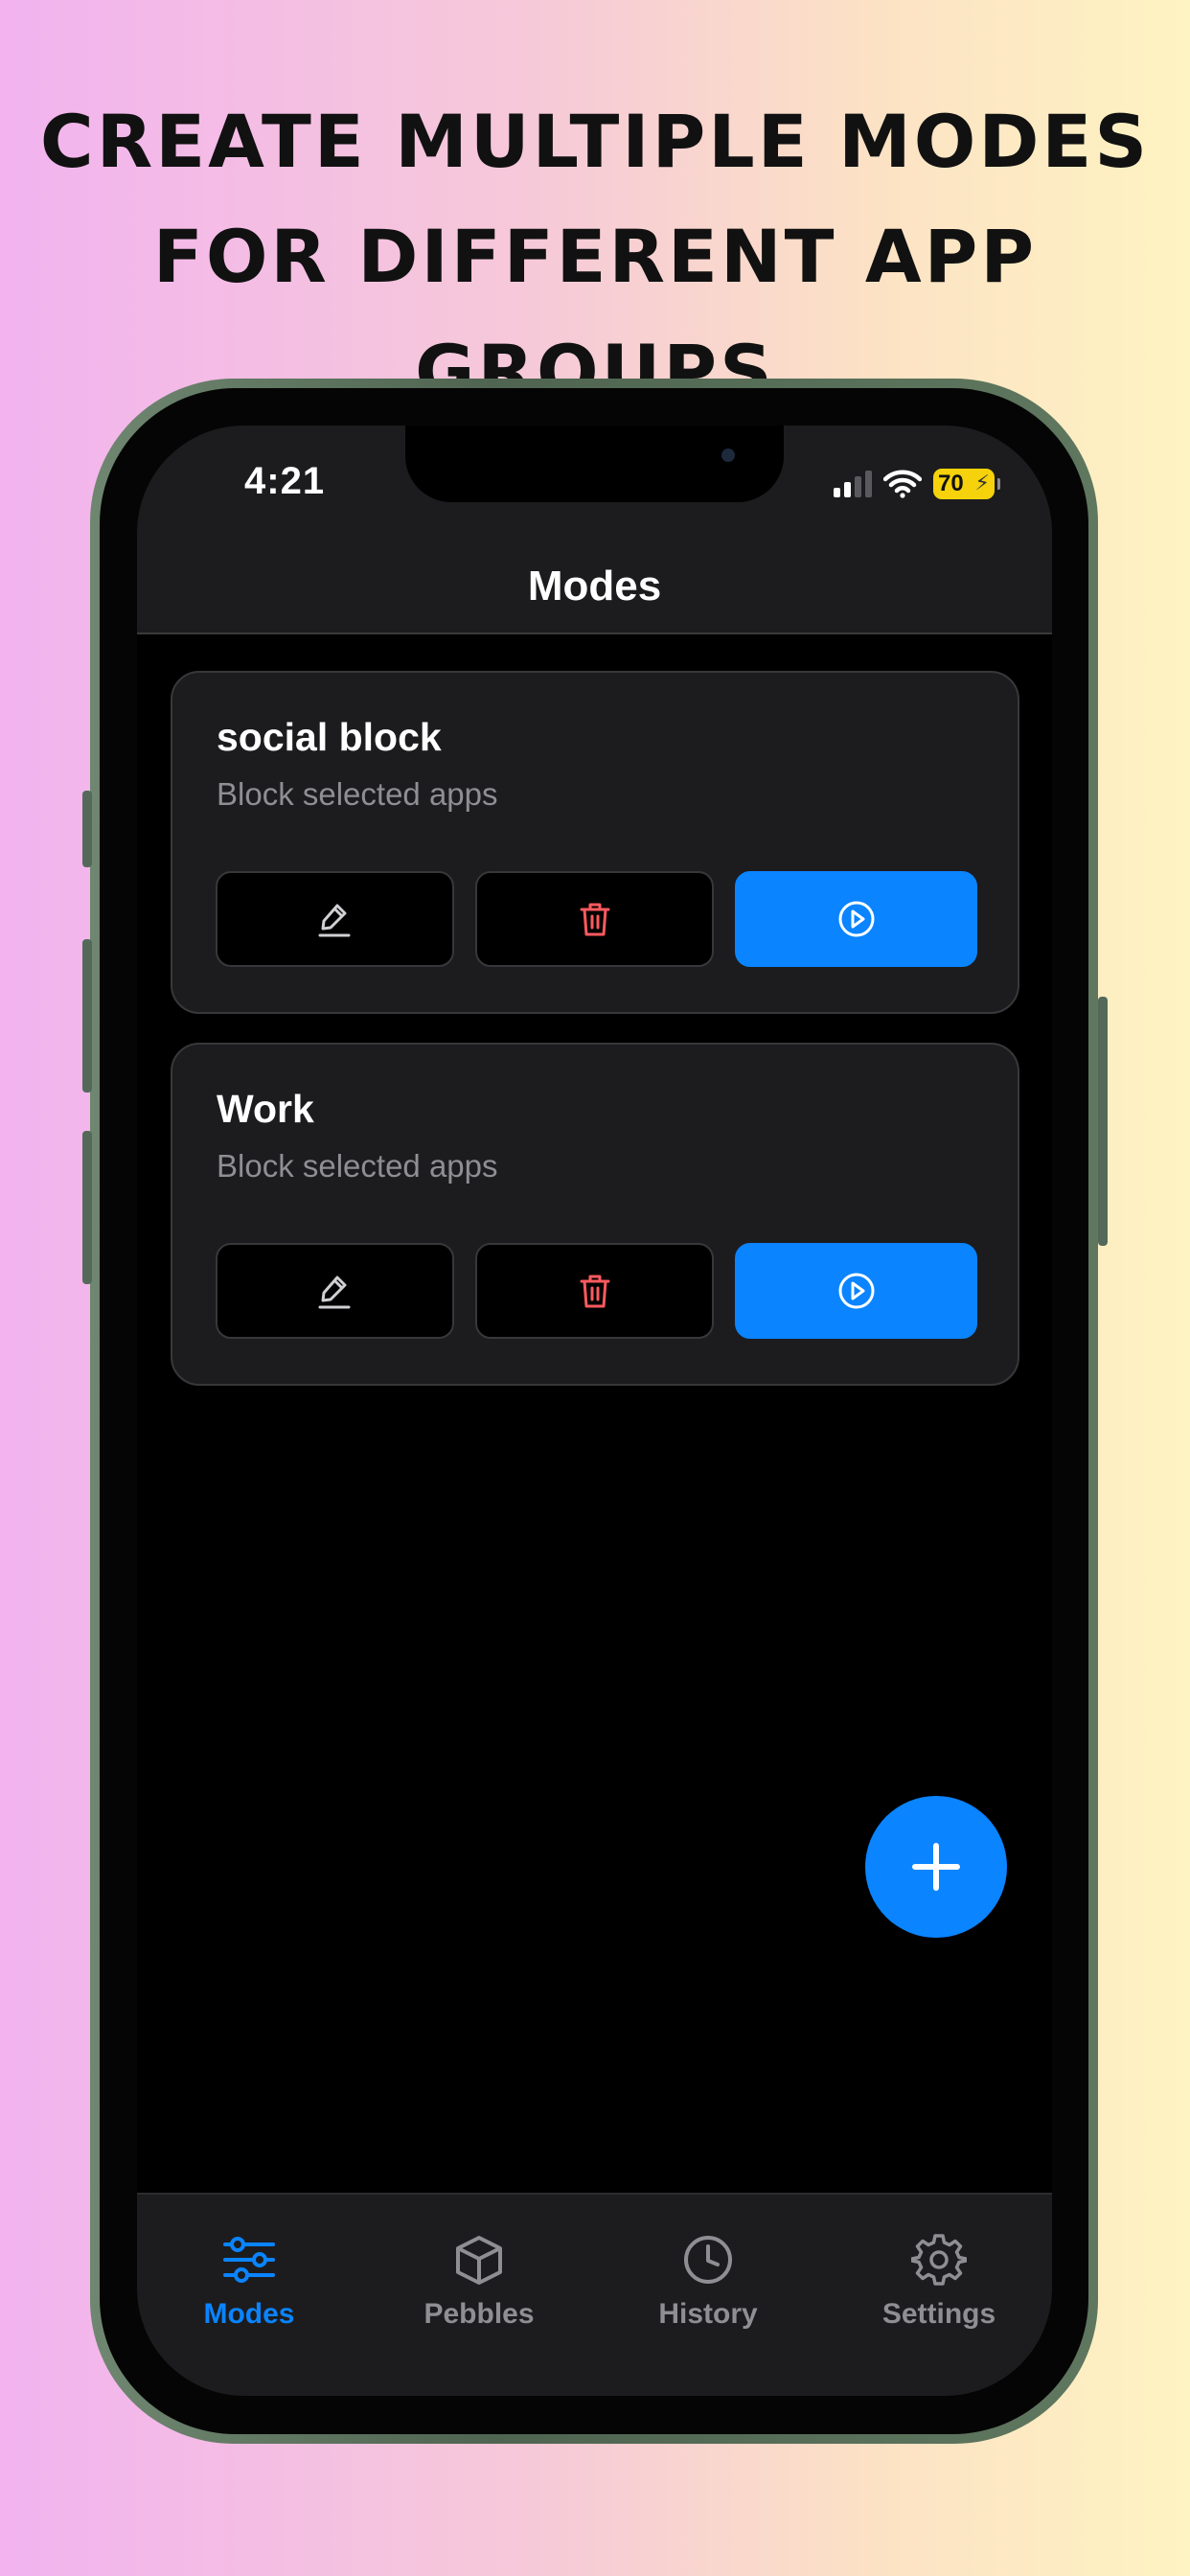  Describe the element at coordinates (939, 2260) in the screenshot. I see `gear-icon` at that location.